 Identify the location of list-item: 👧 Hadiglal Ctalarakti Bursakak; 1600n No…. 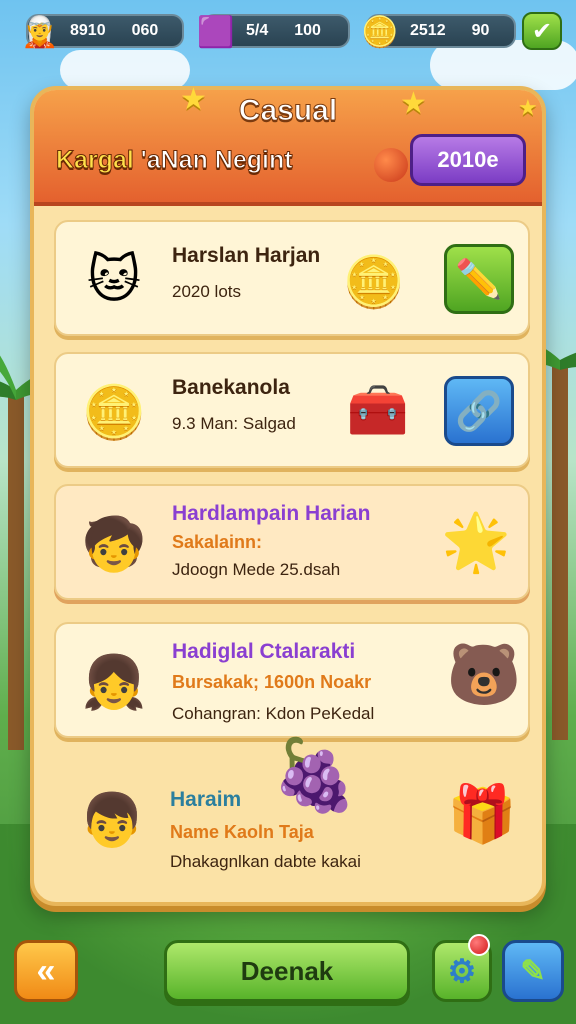
(292, 680).